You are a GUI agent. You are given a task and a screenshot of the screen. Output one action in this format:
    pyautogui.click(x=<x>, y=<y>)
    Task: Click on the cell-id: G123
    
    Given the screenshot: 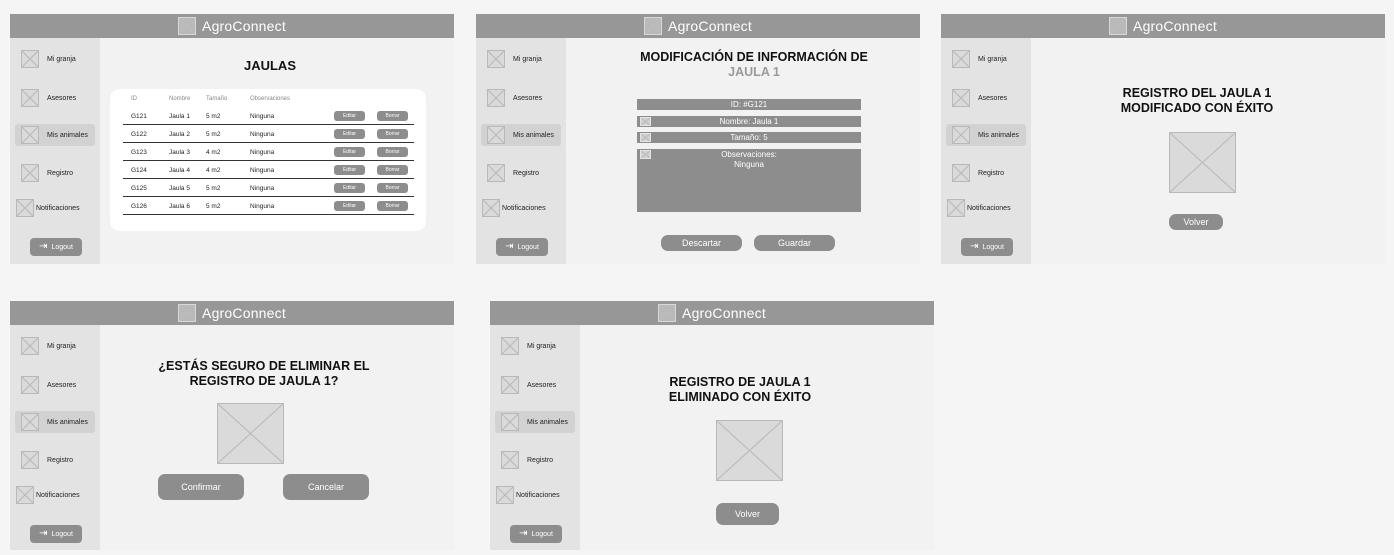 What is the action you would take?
    pyautogui.click(x=139, y=152)
    